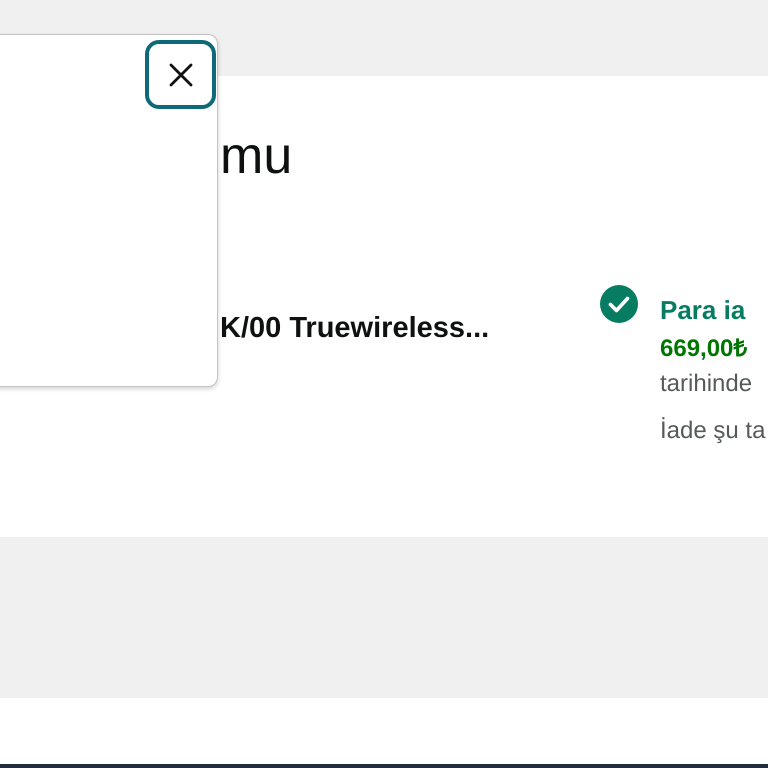  What do you see at coordinates (706, 384) in the screenshot?
I see `refund-detail-text: tarihinde` at bounding box center [706, 384].